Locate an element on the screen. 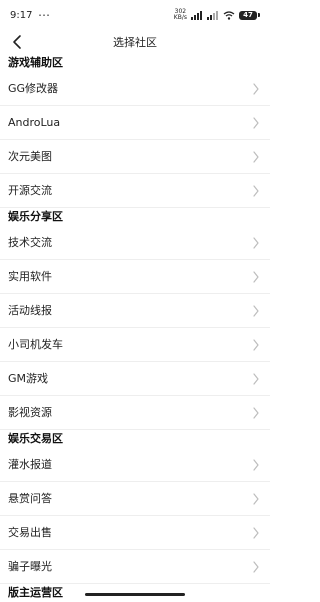 The width and height of the screenshot is (320, 602). battery-icon: 47 is located at coordinates (248, 15).